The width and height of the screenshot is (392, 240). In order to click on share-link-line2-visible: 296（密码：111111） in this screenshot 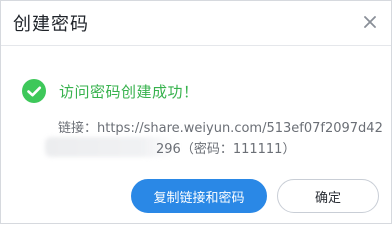, I will do `click(226, 149)`.